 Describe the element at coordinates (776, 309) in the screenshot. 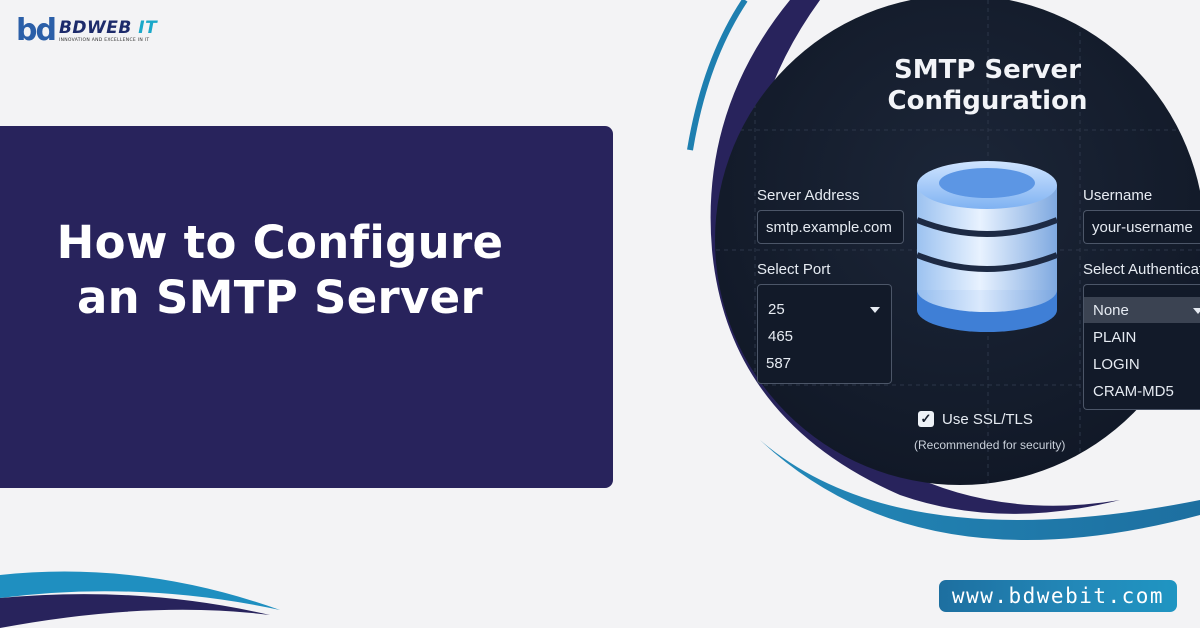

I see `port-option: 25` at that location.